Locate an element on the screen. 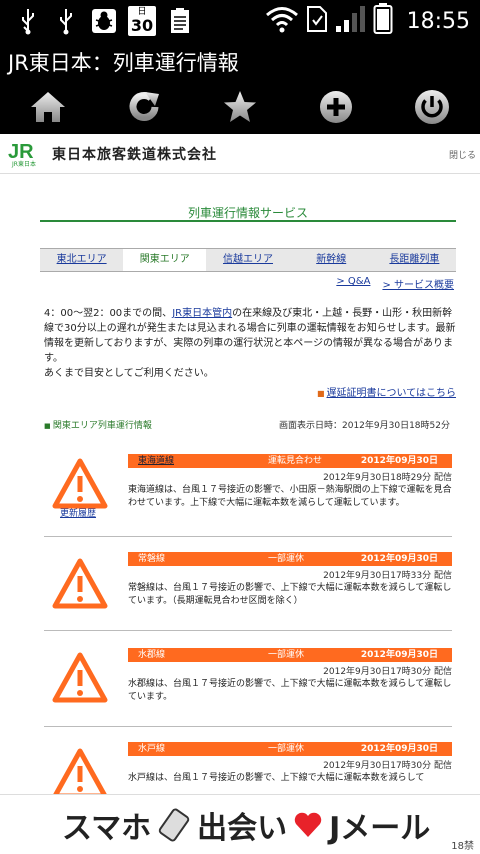 This screenshot has width=480, height=854. qa-link: > Q&A is located at coordinates (353, 283).